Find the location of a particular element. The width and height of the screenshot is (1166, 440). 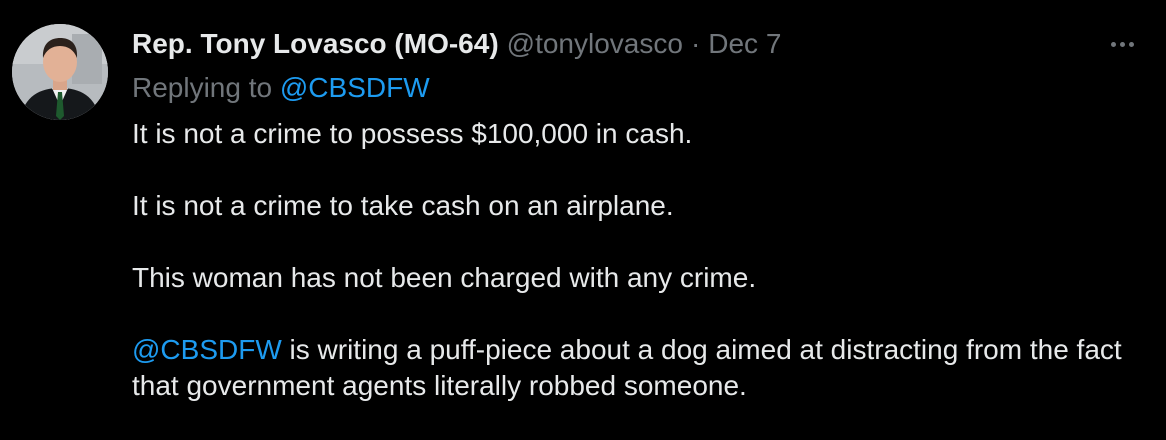

more-options-button is located at coordinates (1122, 44).